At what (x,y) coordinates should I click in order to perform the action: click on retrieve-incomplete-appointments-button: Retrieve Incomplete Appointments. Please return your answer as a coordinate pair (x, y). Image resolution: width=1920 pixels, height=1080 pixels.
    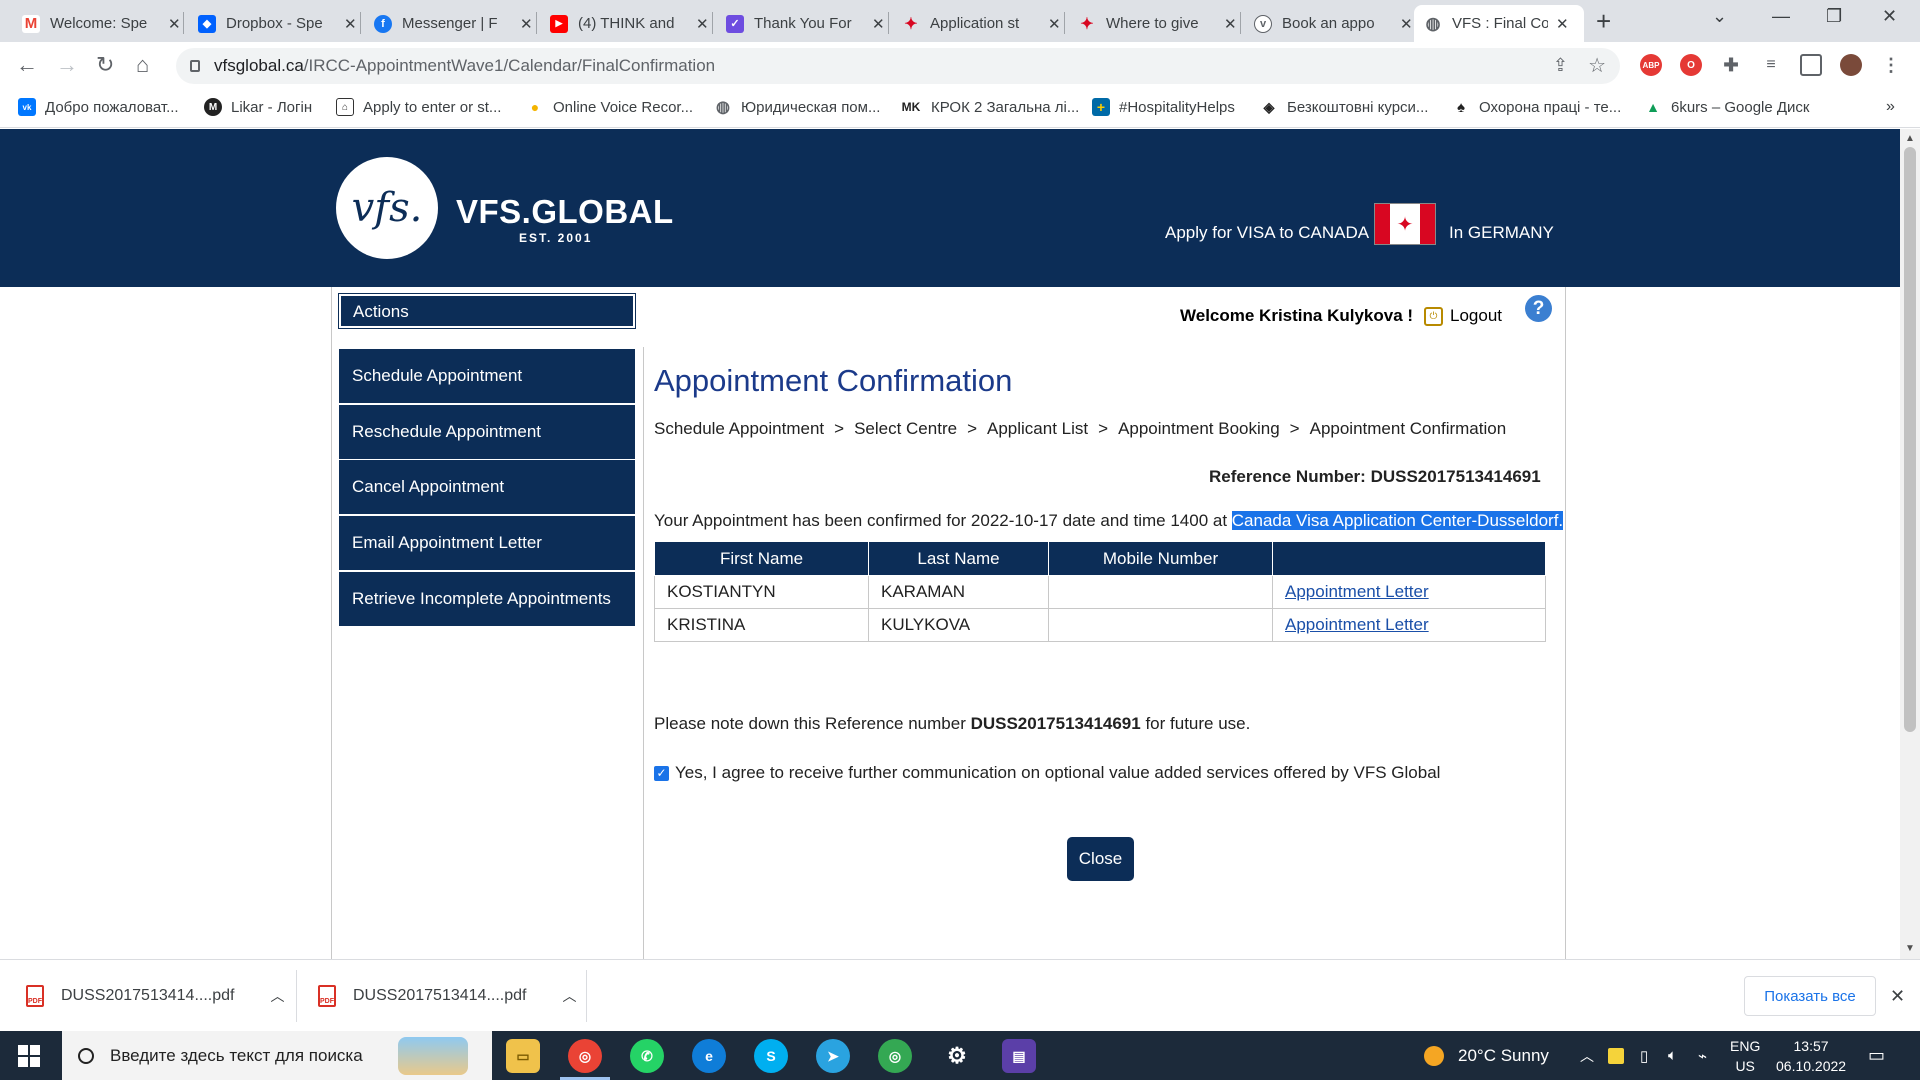
    Looking at the image, I should click on (487, 599).